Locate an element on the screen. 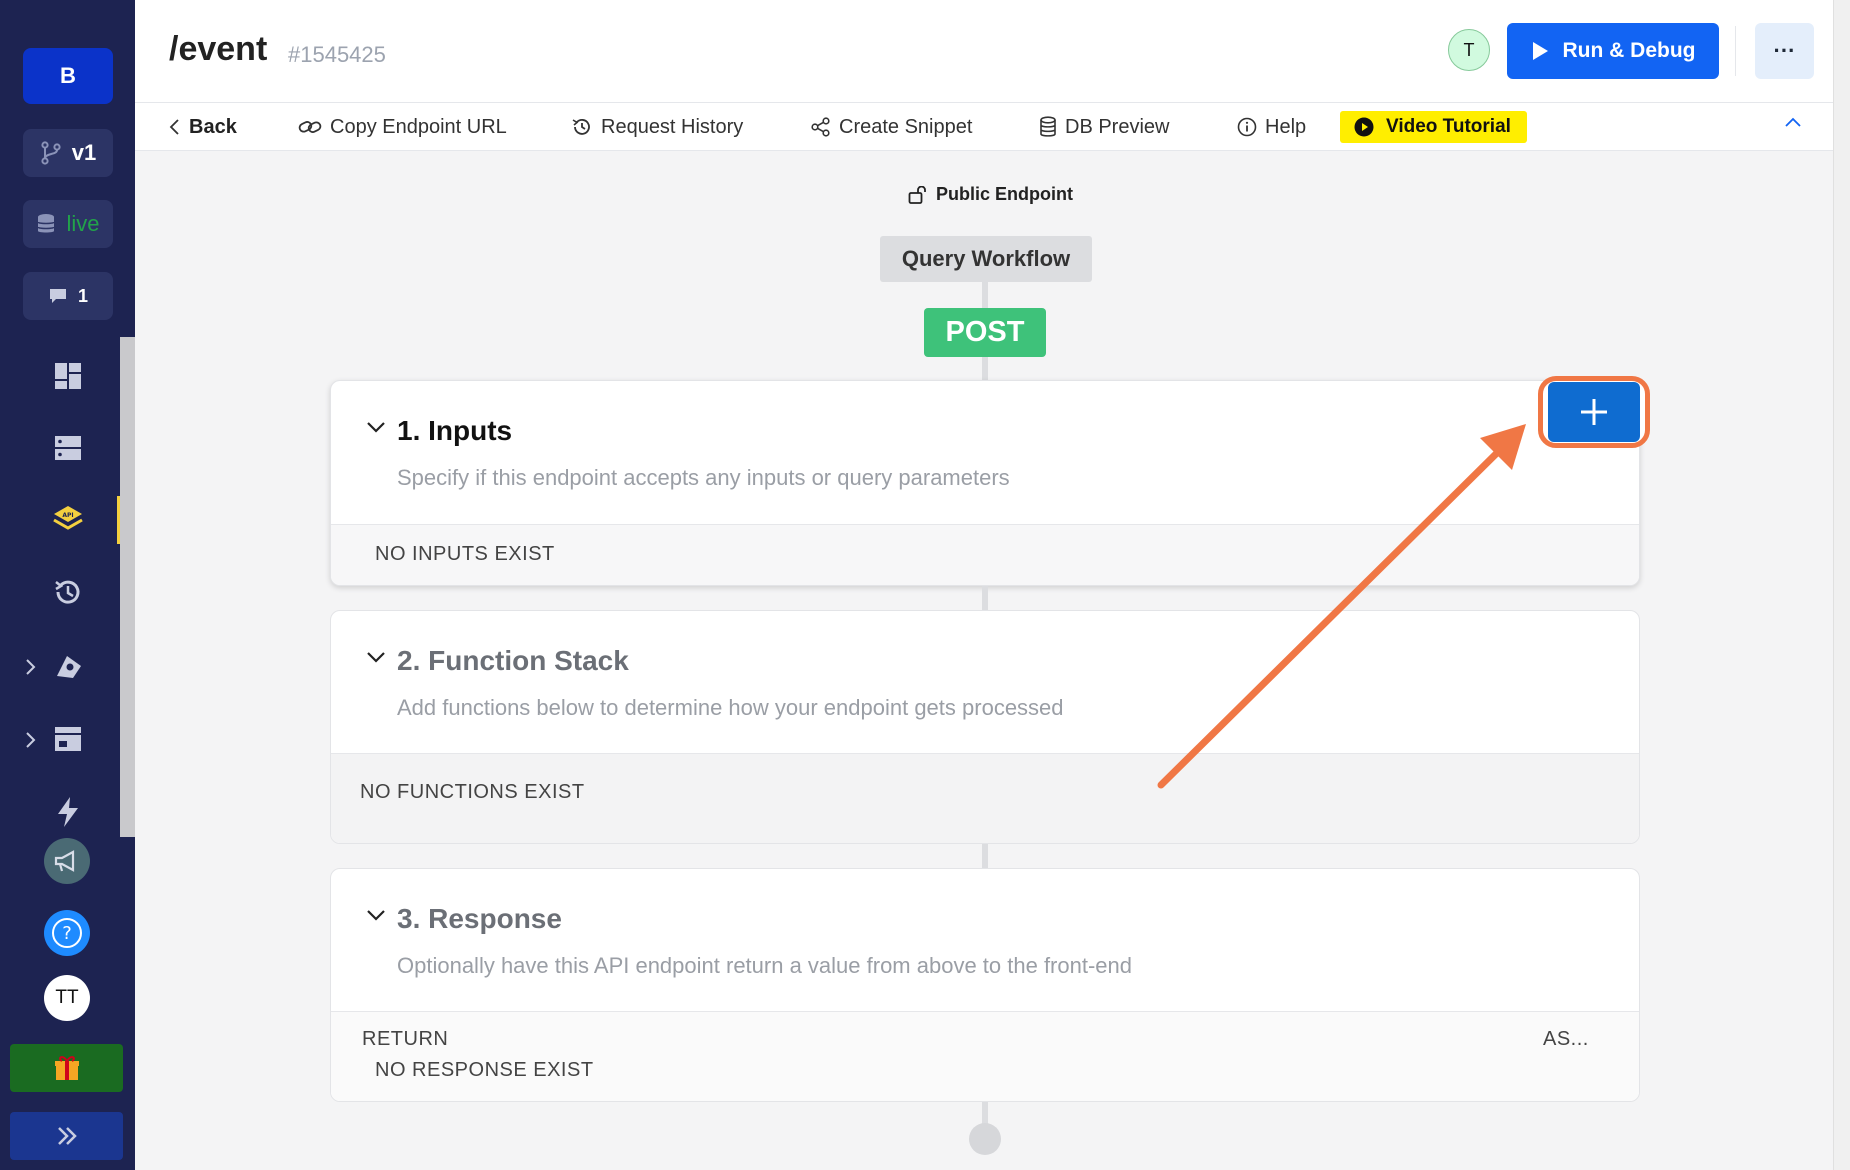 This screenshot has width=1850, height=1170. avatar: T is located at coordinates (1469, 50).